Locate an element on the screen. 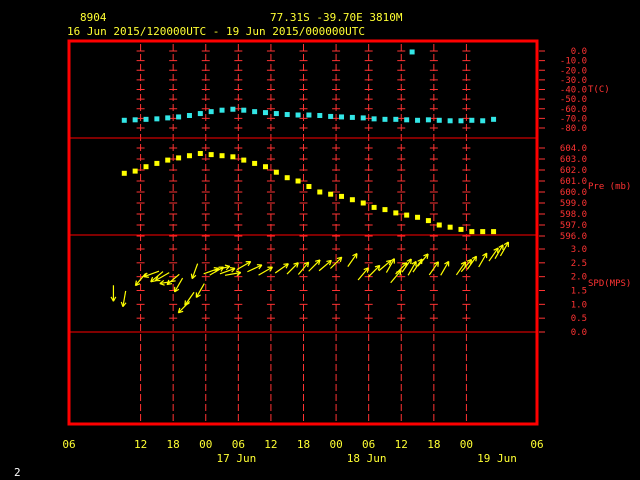 The image size is (640, 480). x-day-label: 17 Jun is located at coordinates (236, 458).